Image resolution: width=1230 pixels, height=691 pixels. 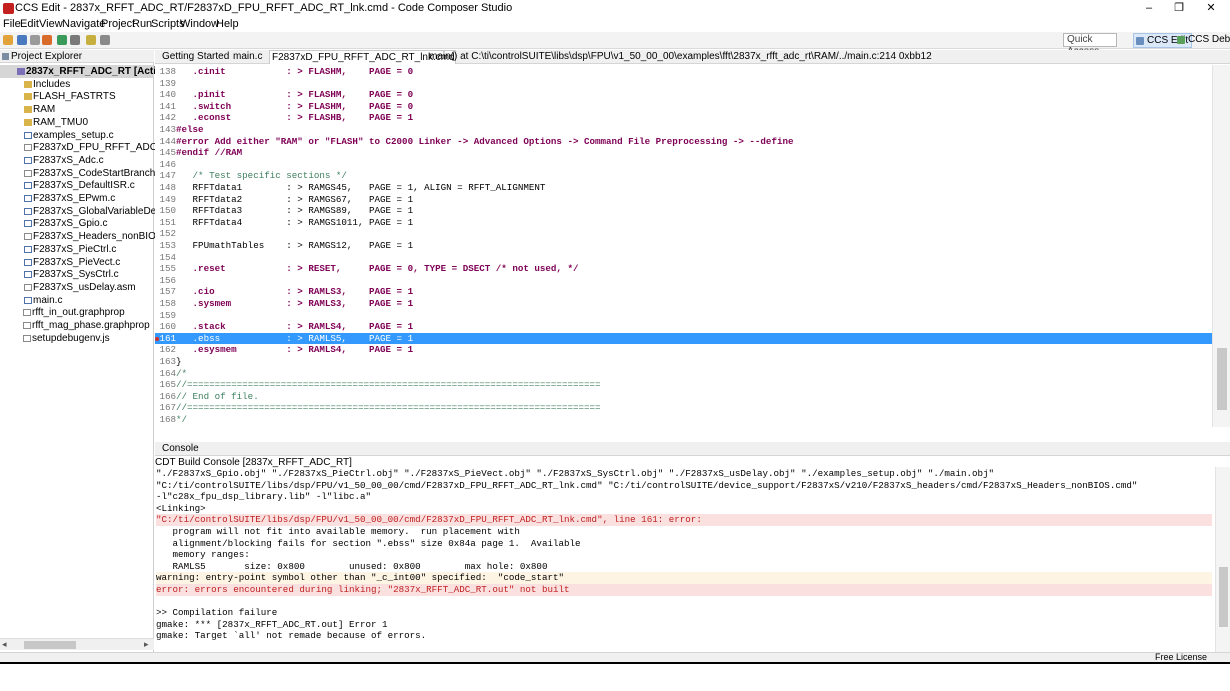 What do you see at coordinates (105, 40) in the screenshot?
I see `back-icon` at bounding box center [105, 40].